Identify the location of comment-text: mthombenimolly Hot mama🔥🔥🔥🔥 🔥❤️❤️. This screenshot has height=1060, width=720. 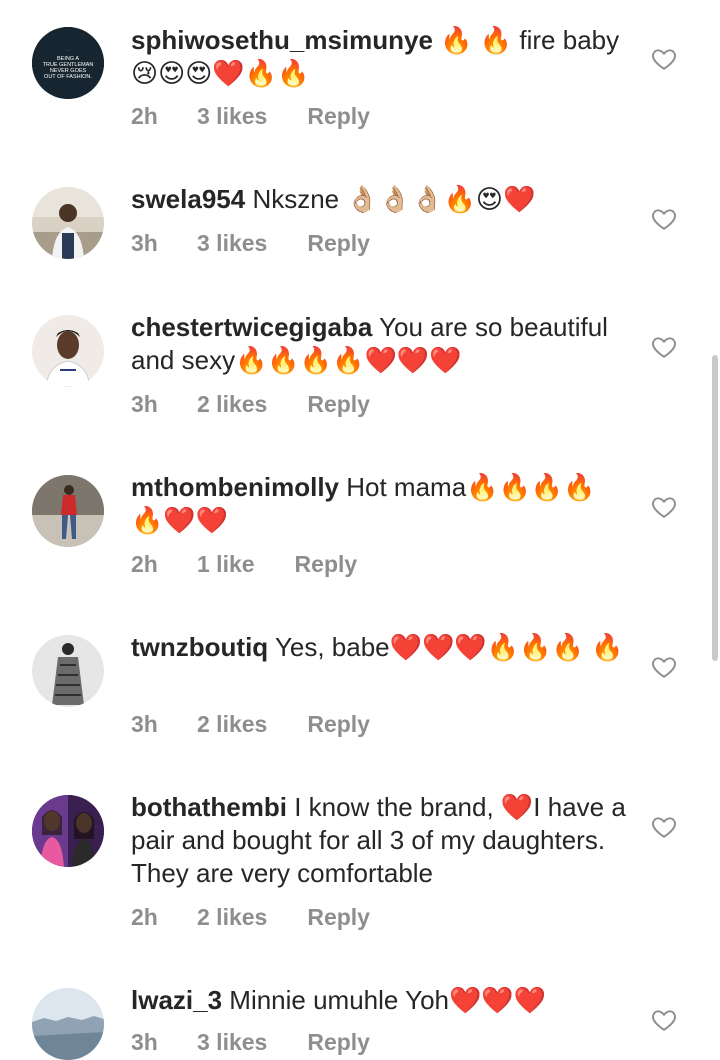
(381, 504).